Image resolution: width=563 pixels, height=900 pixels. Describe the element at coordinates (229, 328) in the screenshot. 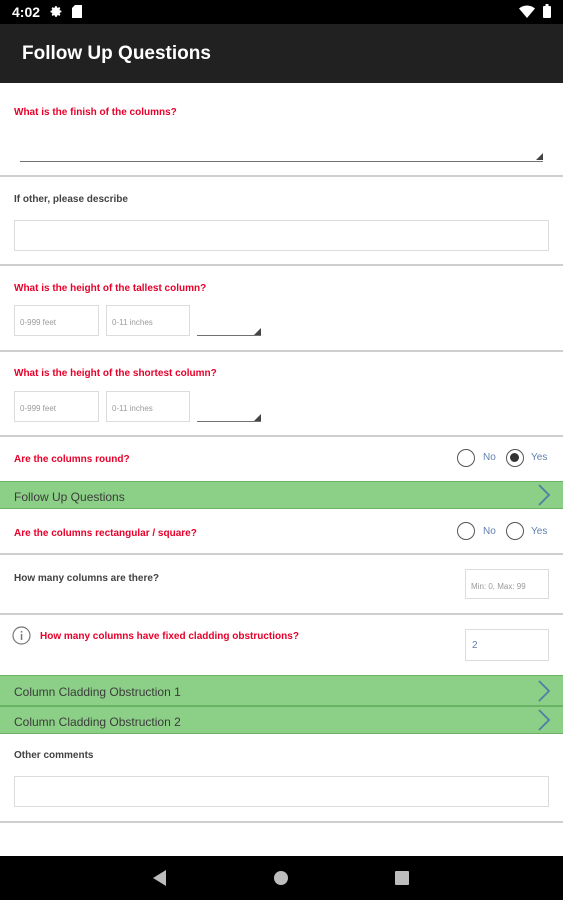

I see `tallest-unit-dropdown` at that location.